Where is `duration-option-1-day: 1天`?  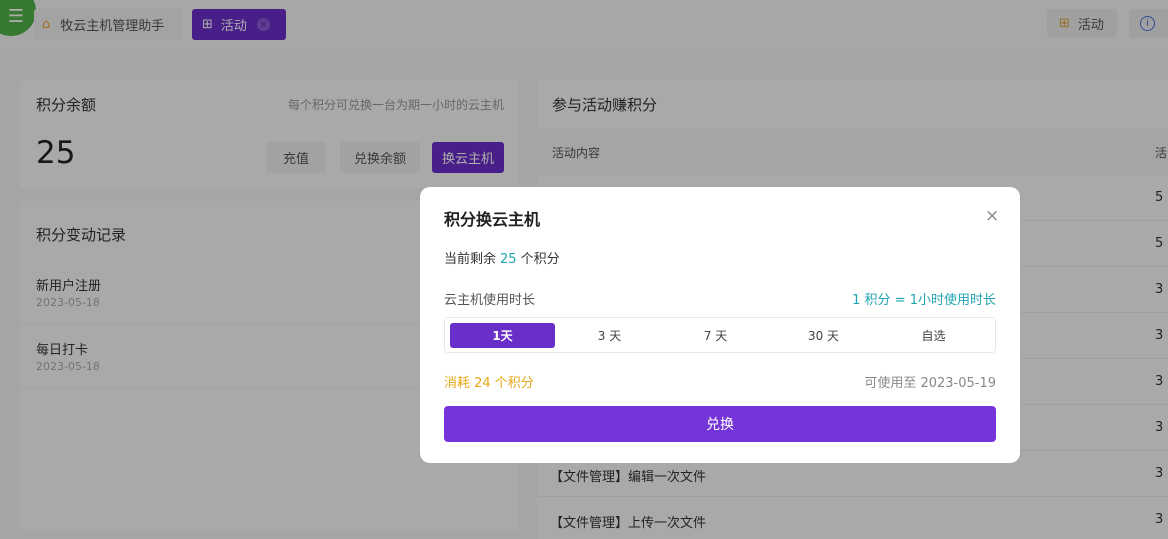 duration-option-1-day: 1天 is located at coordinates (502, 335).